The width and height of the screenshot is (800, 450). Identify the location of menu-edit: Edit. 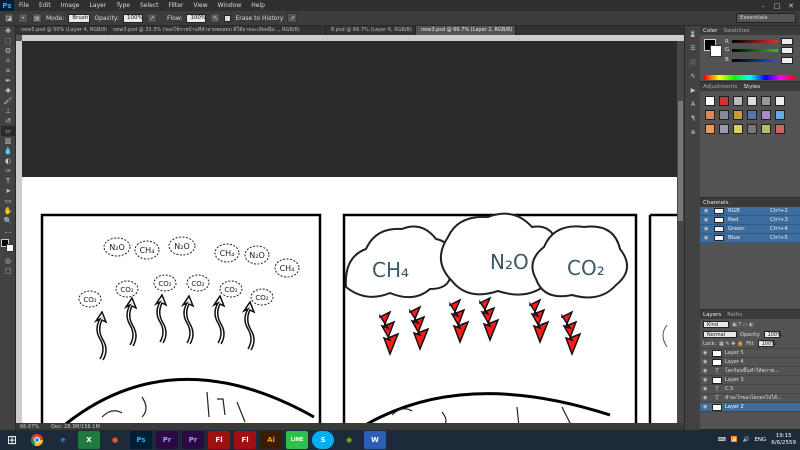
(45, 5).